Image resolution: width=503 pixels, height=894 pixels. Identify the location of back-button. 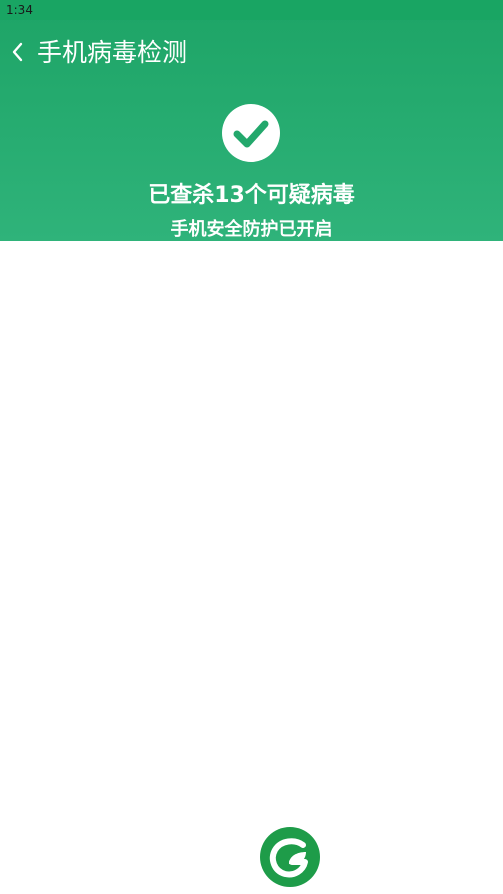
(18, 52).